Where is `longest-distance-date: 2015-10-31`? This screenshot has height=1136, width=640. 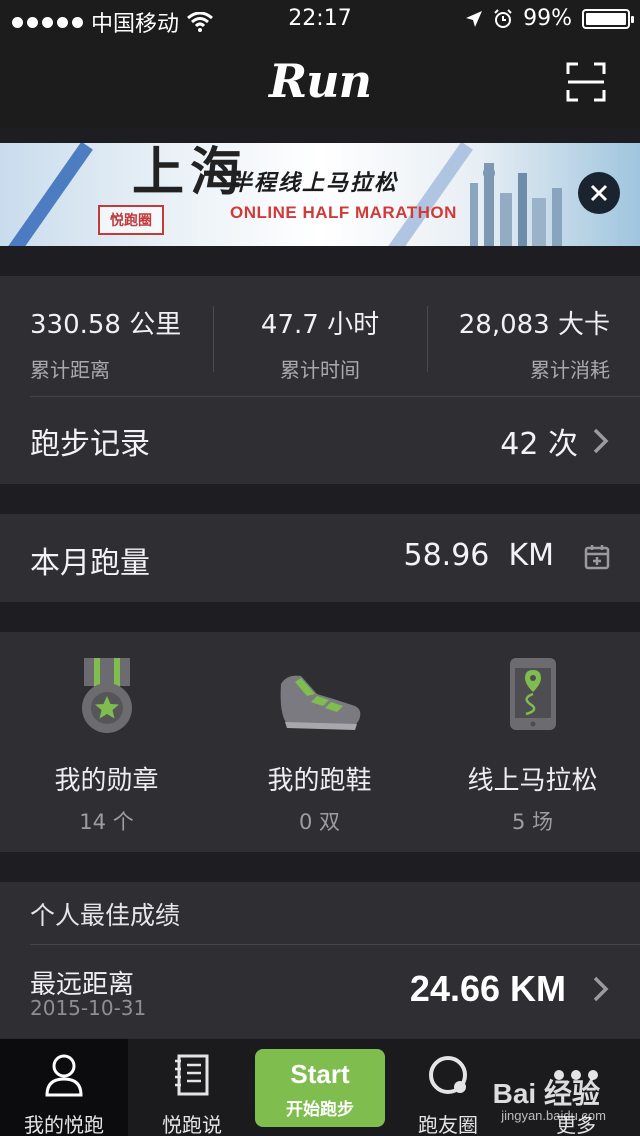 longest-distance-date: 2015-10-31 is located at coordinates (88, 1008).